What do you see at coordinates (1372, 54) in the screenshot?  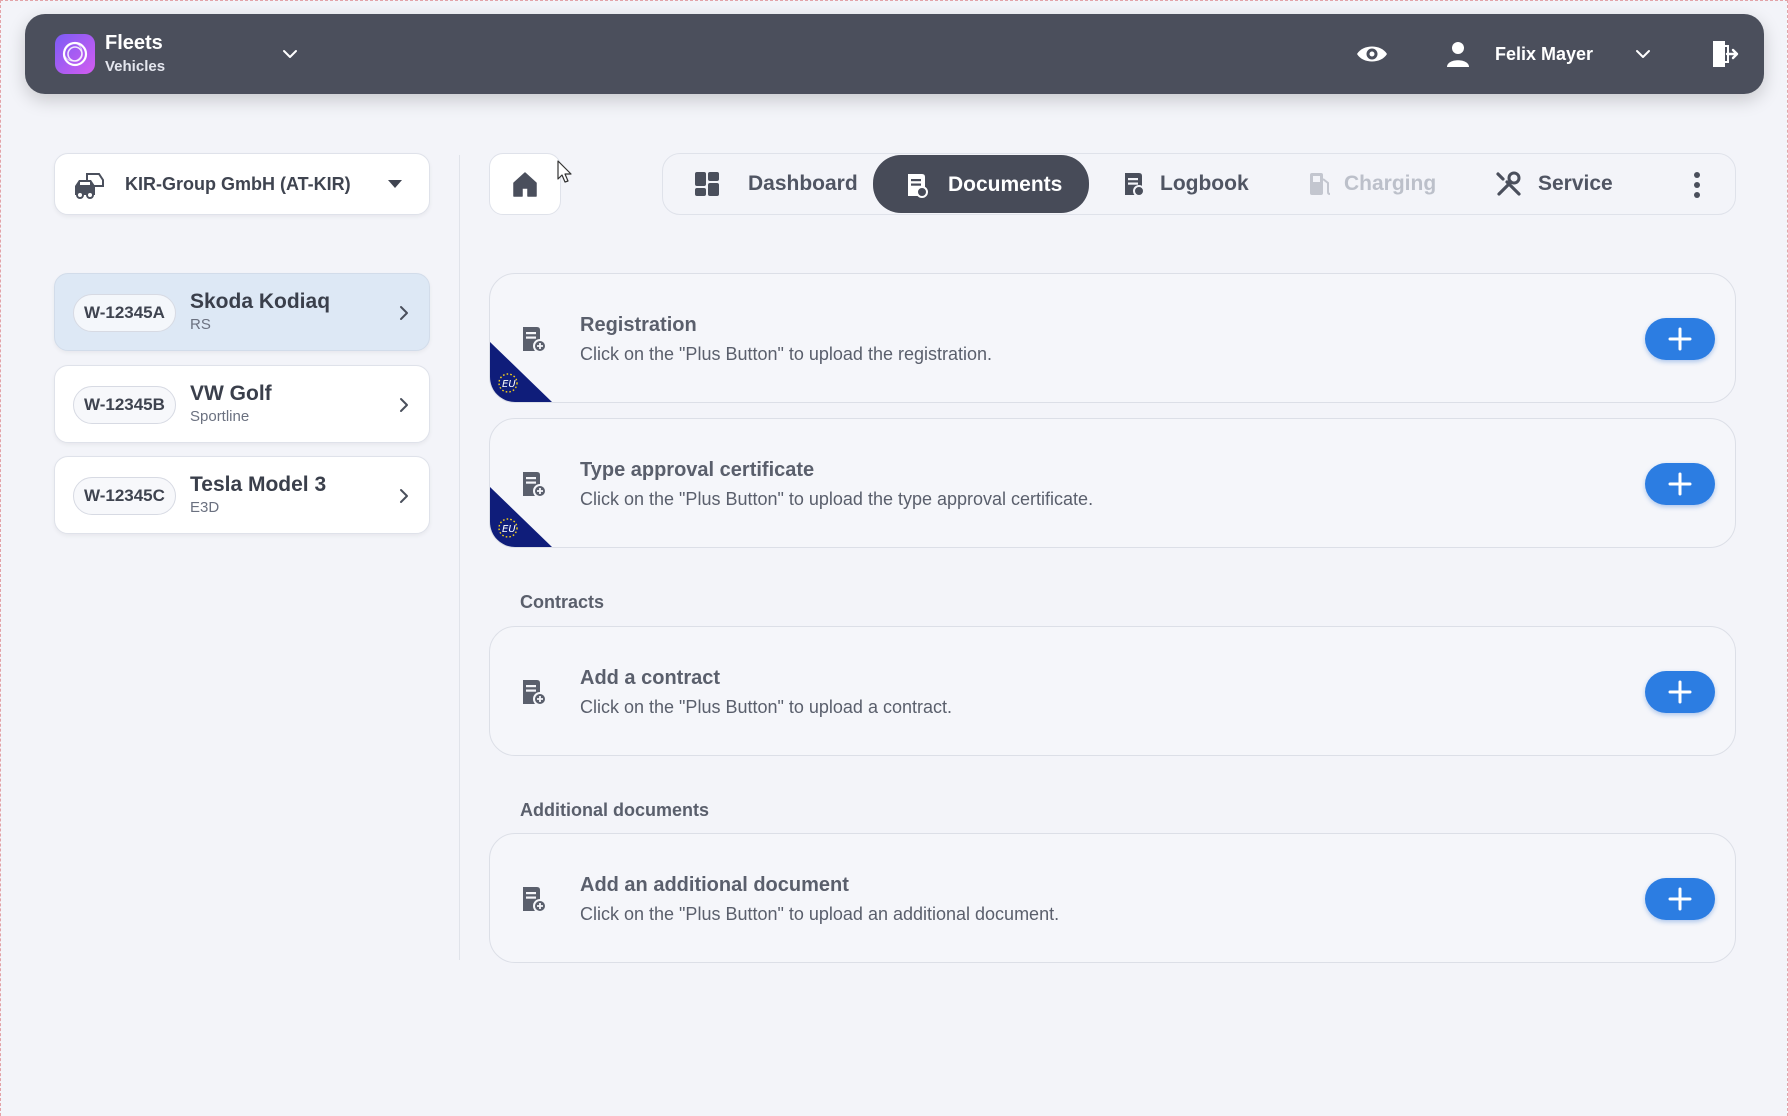 I see `eye-icon` at bounding box center [1372, 54].